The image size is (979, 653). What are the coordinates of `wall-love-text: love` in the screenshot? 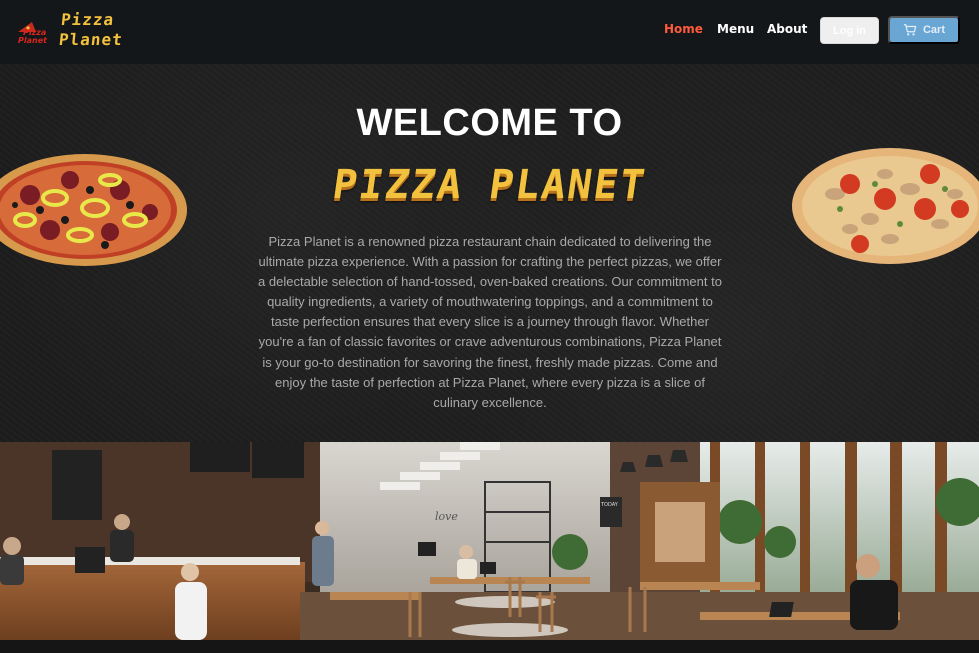 It's located at (446, 516).